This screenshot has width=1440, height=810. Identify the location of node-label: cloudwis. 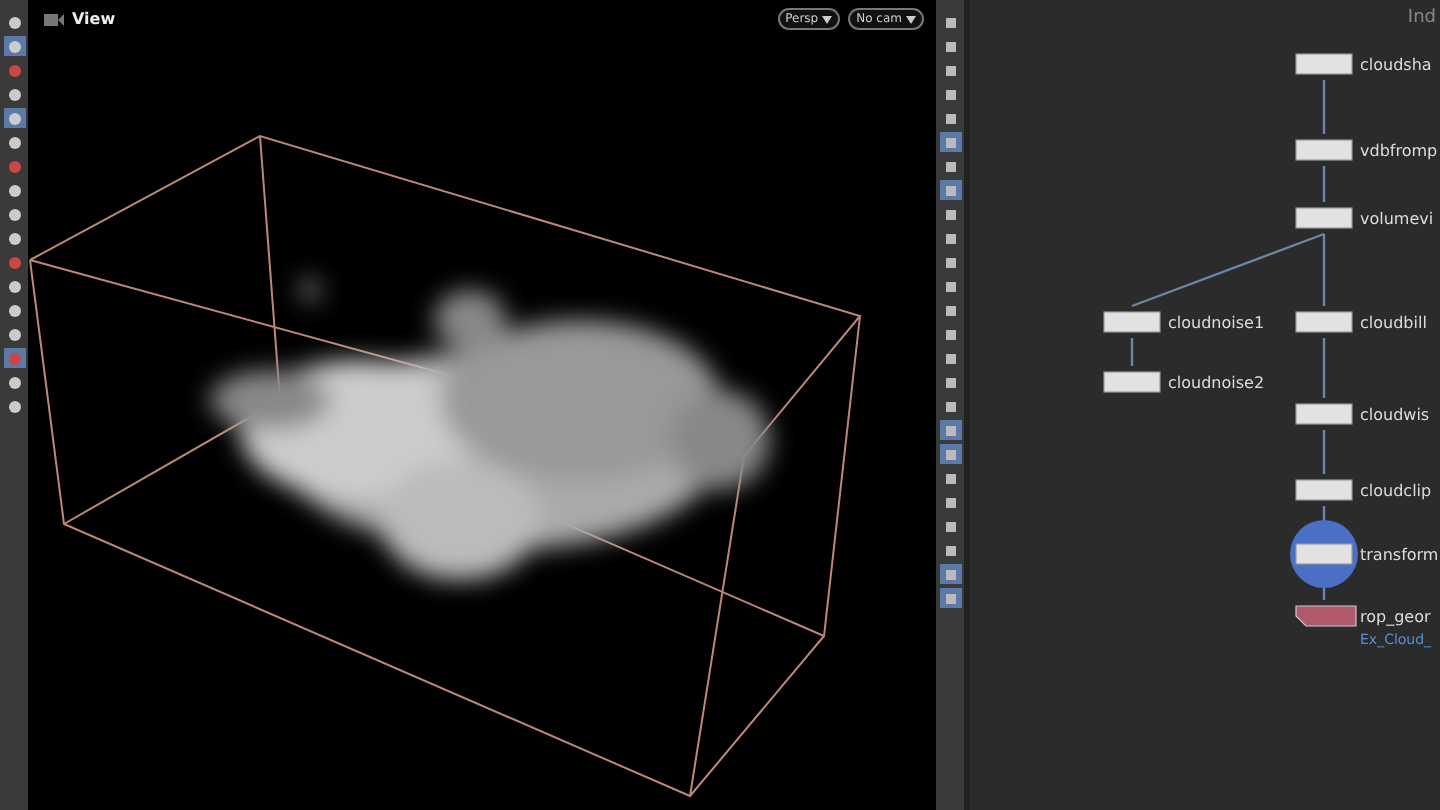
(1395, 415).